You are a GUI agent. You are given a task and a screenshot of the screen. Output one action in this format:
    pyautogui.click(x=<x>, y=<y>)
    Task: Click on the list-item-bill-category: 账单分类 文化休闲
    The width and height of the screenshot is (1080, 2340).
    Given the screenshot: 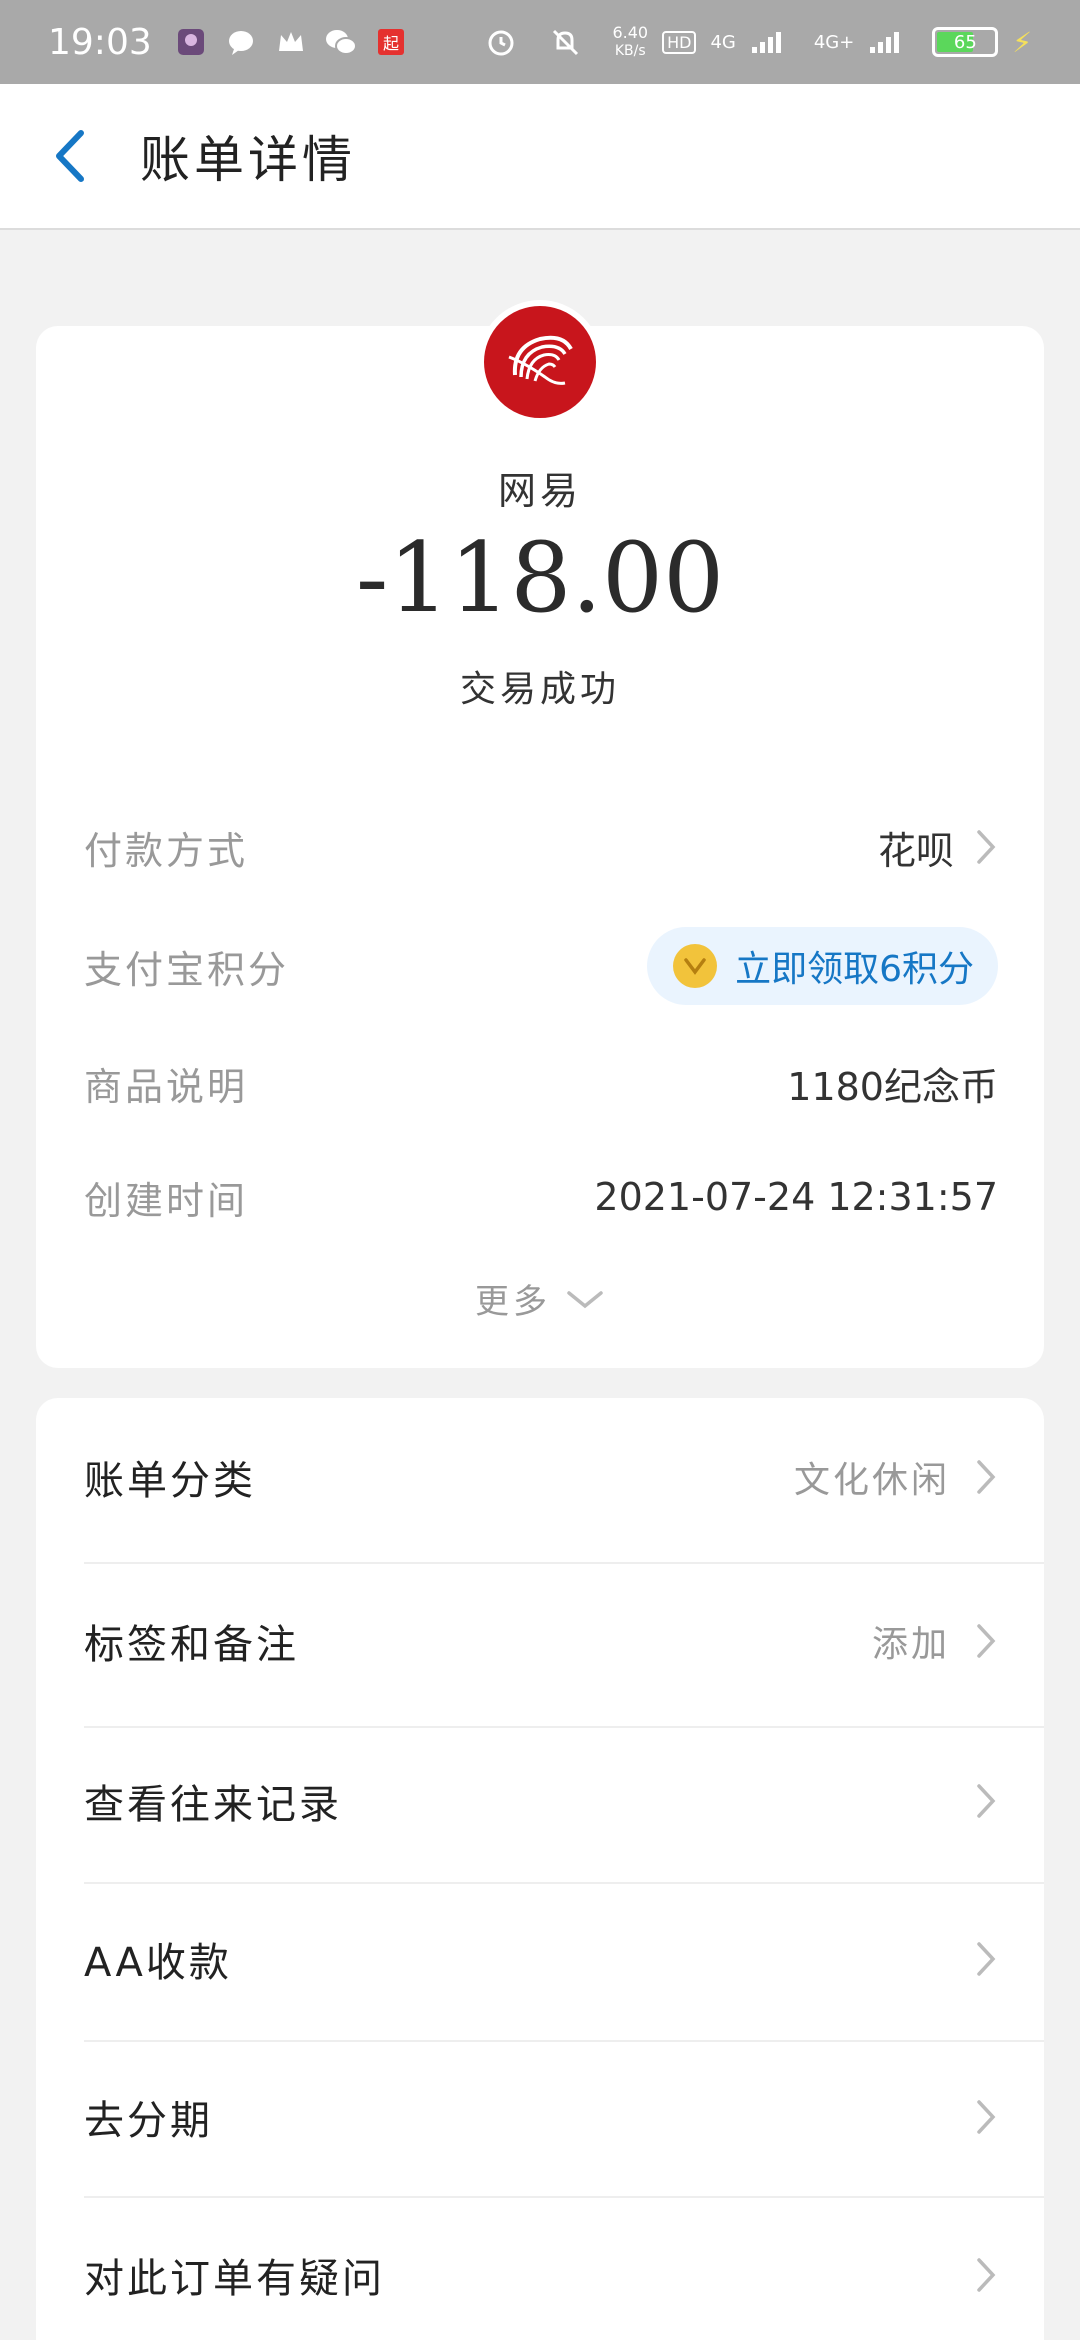 What is the action you would take?
    pyautogui.click(x=541, y=1477)
    